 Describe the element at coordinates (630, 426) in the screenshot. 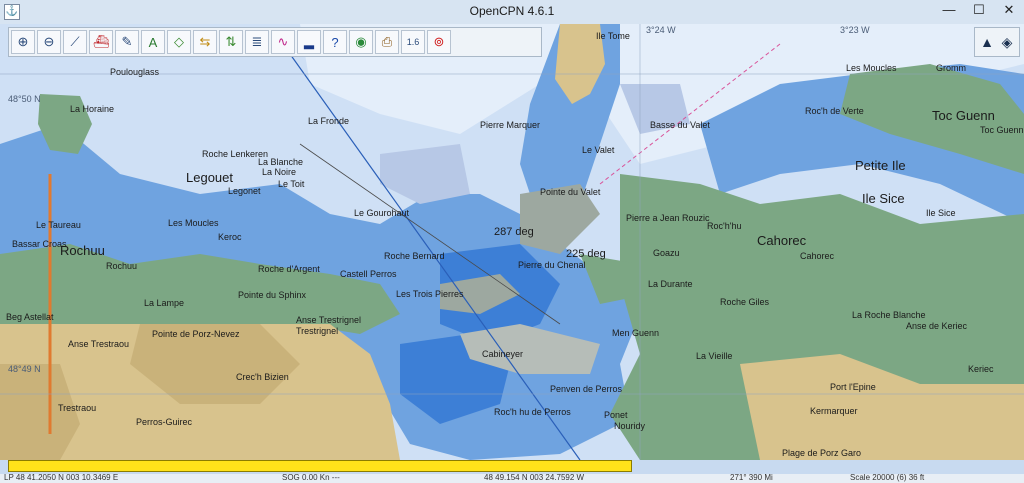

I see `place-label: Nouridy` at that location.